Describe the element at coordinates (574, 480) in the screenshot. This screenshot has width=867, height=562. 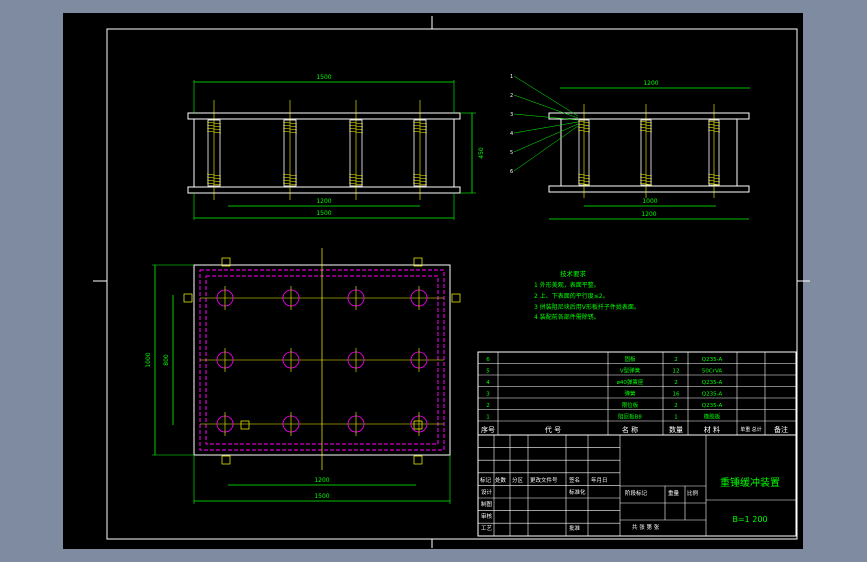
I see `tb-sign: 签名` at that location.